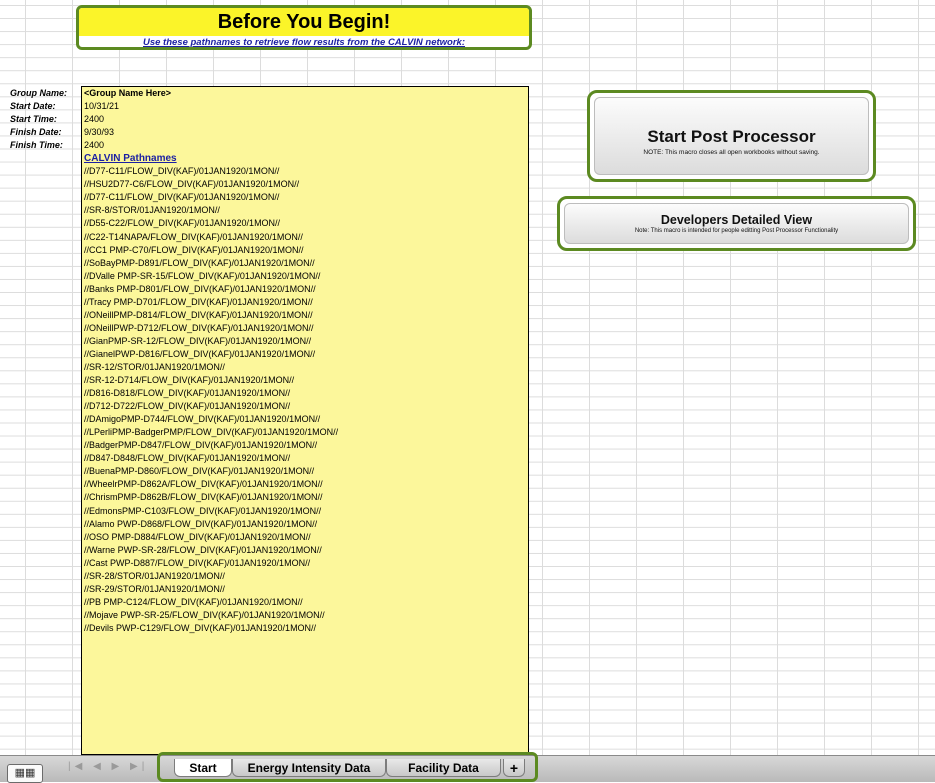 Image resolution: width=935 pixels, height=783 pixels. What do you see at coordinates (36, 132) in the screenshot?
I see `label-finish-date: Finish Date:` at bounding box center [36, 132].